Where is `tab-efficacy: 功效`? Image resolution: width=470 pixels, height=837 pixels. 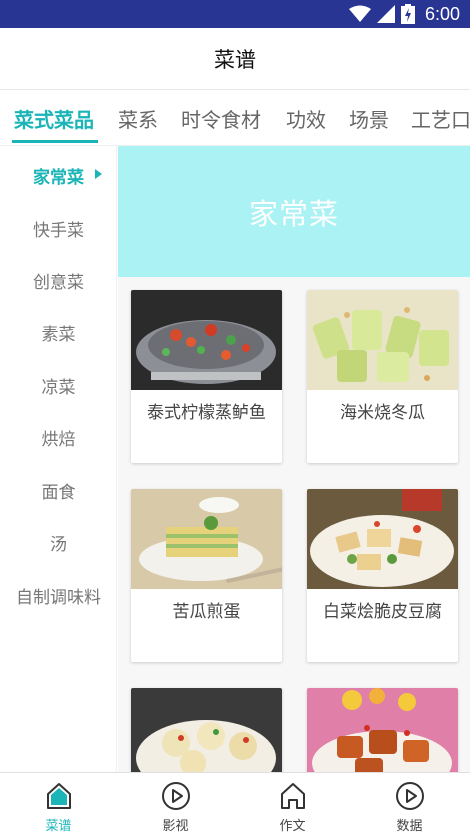
tab-efficacy: 功效 is located at coordinates (306, 118).